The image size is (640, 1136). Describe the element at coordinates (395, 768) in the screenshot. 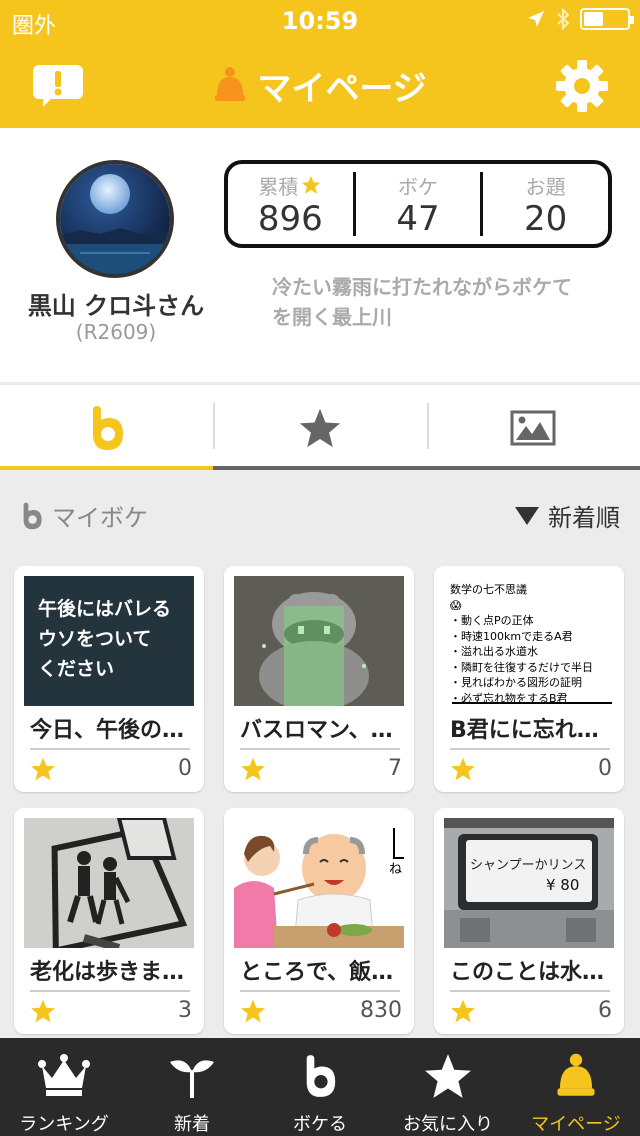

I see `card-star-count: 7` at that location.